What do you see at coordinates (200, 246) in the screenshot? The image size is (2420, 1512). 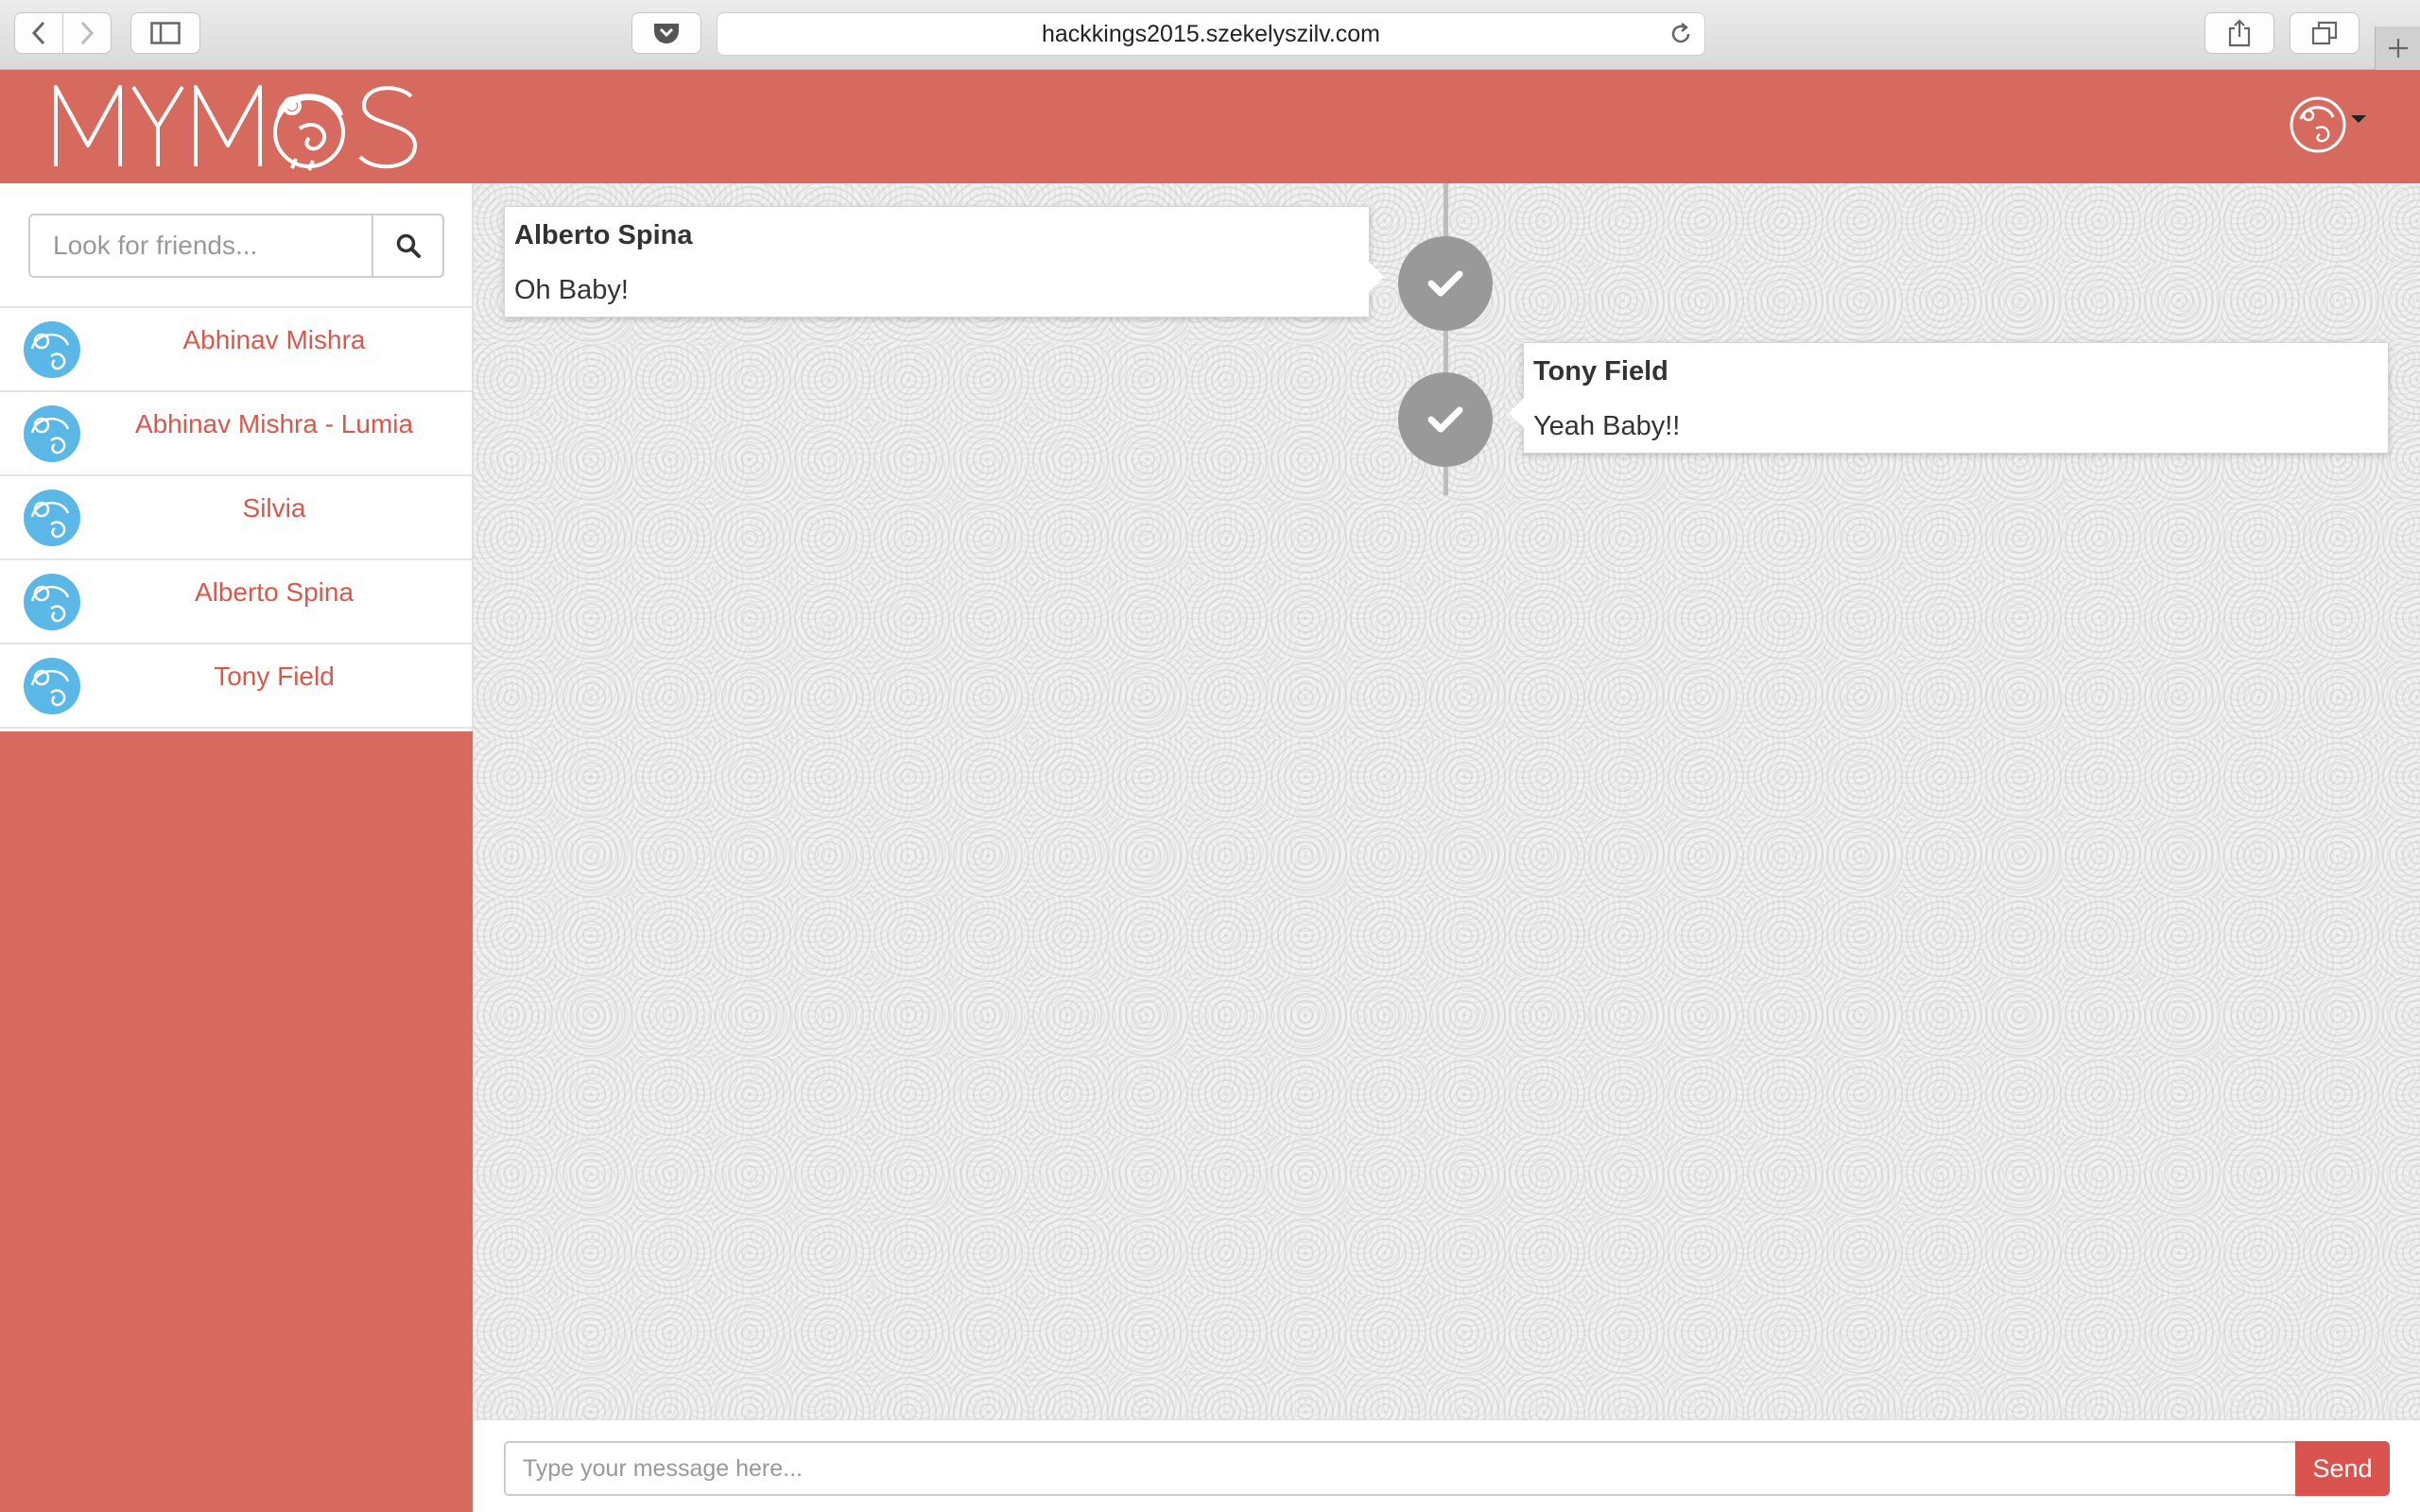 I see `friend-search-input` at bounding box center [200, 246].